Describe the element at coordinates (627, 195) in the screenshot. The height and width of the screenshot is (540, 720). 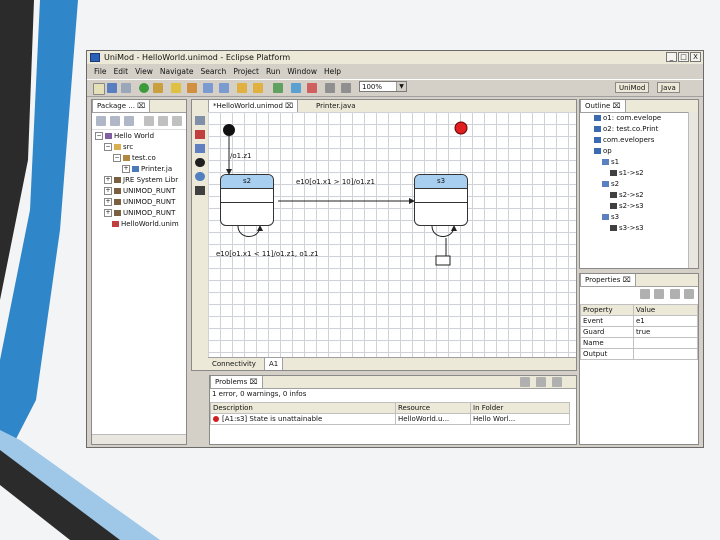
I see `outline-item: s2->s2` at that location.